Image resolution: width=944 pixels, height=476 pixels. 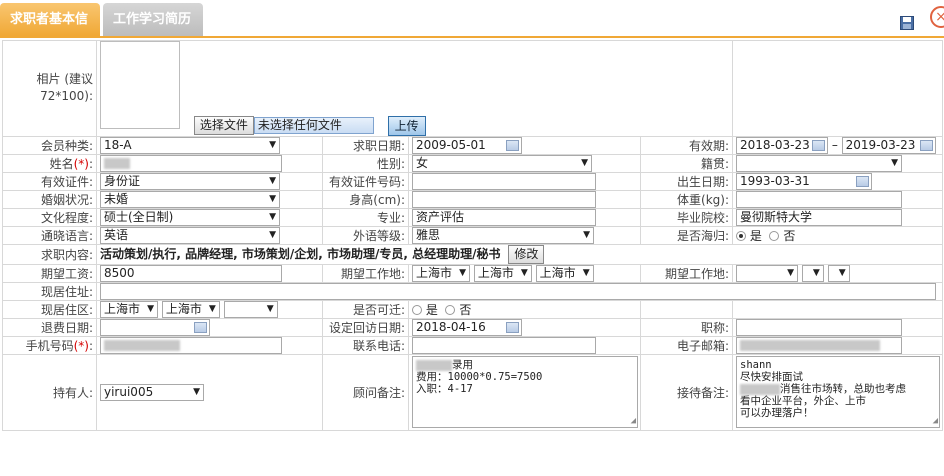 What do you see at coordinates (937, 17) in the screenshot?
I see `close-icon: ×` at bounding box center [937, 17].